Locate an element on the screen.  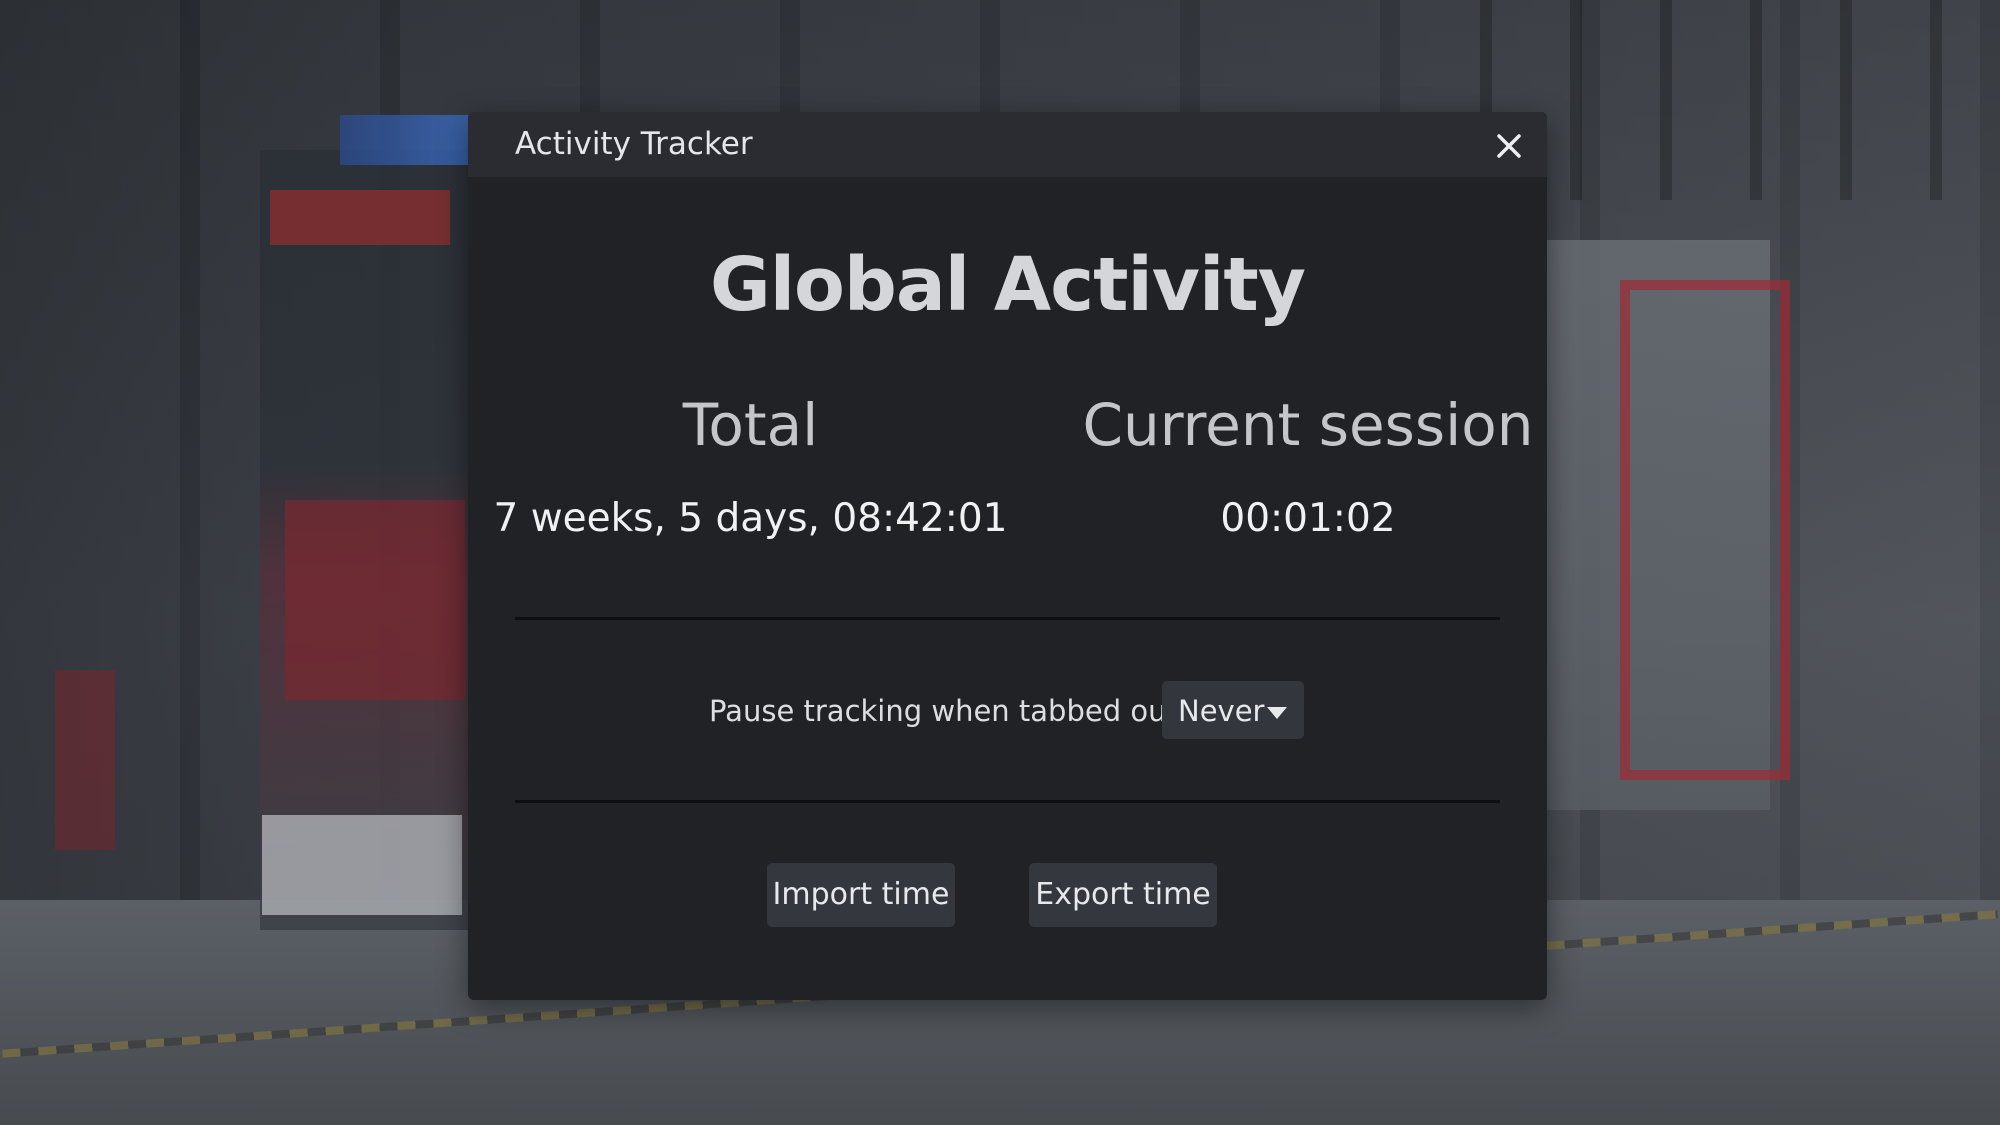
background-extinguisher is located at coordinates (85, 760).